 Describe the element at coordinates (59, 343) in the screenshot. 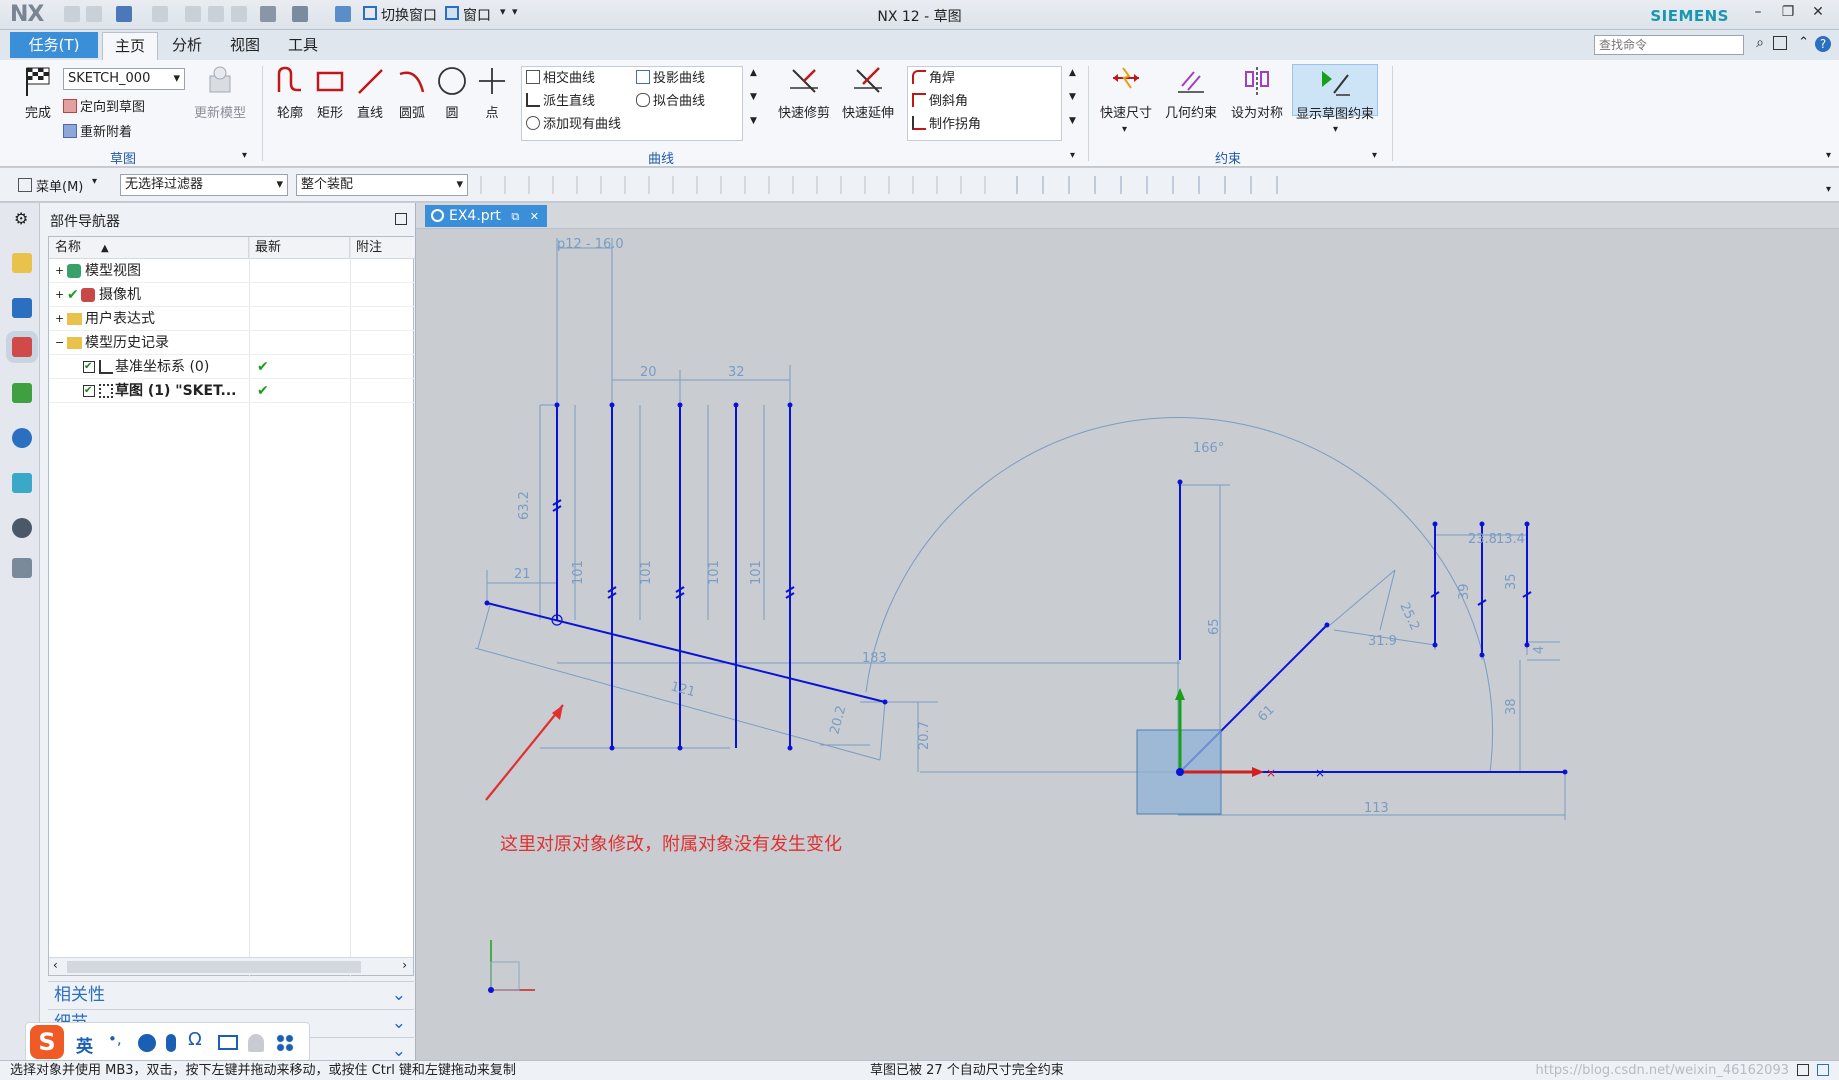

I see `collapse-icon: −` at that location.